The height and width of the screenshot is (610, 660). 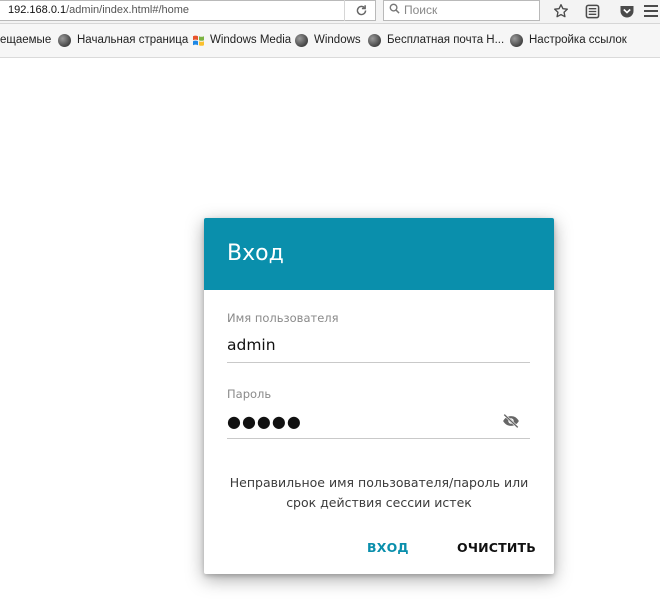 I want to click on bookmark-label: Windows Media, so click(x=251, y=40).